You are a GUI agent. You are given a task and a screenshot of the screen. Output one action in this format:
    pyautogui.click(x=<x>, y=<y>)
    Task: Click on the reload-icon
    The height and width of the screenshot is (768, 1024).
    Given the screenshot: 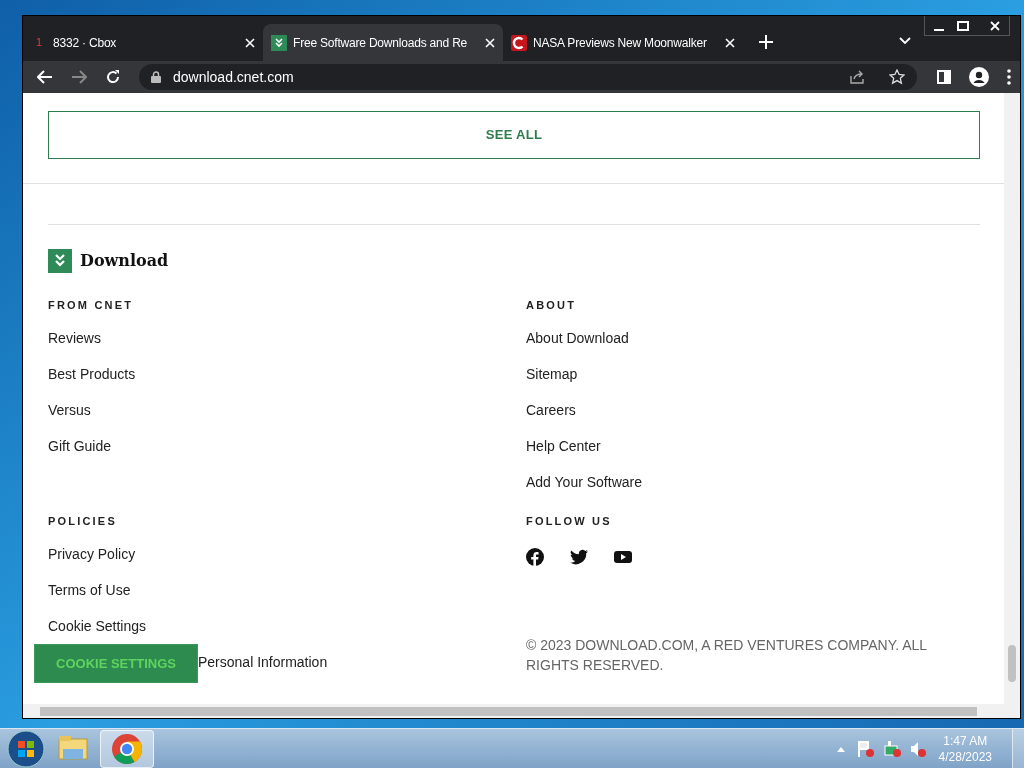 What is the action you would take?
    pyautogui.click(x=113, y=77)
    